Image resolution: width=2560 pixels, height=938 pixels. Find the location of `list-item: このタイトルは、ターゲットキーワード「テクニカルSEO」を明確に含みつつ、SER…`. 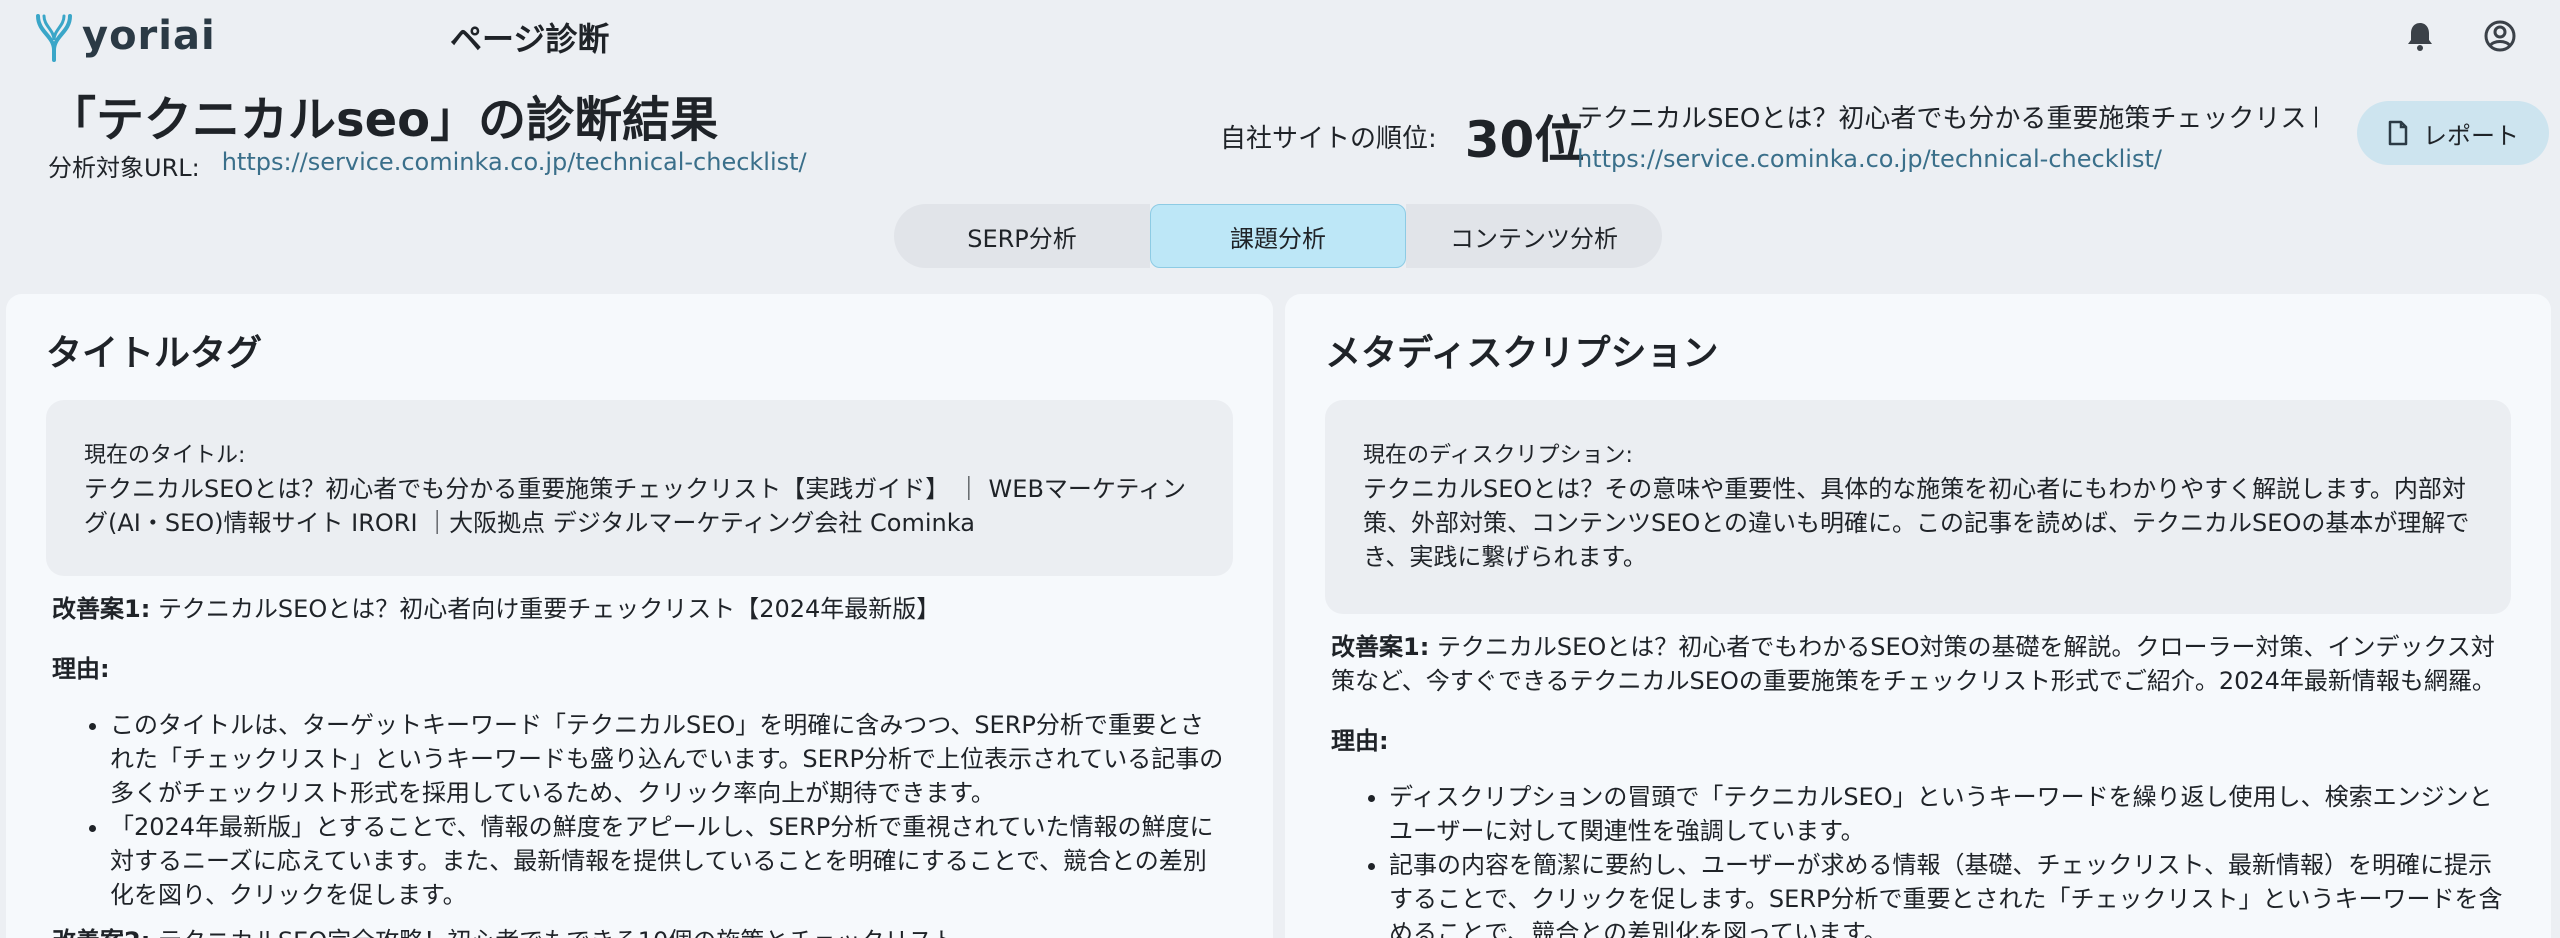

list-item: このタイトルは、ターゲットキーワード「テクニカルSEO」を明確に含みつつ、SER… is located at coordinates (668, 759).